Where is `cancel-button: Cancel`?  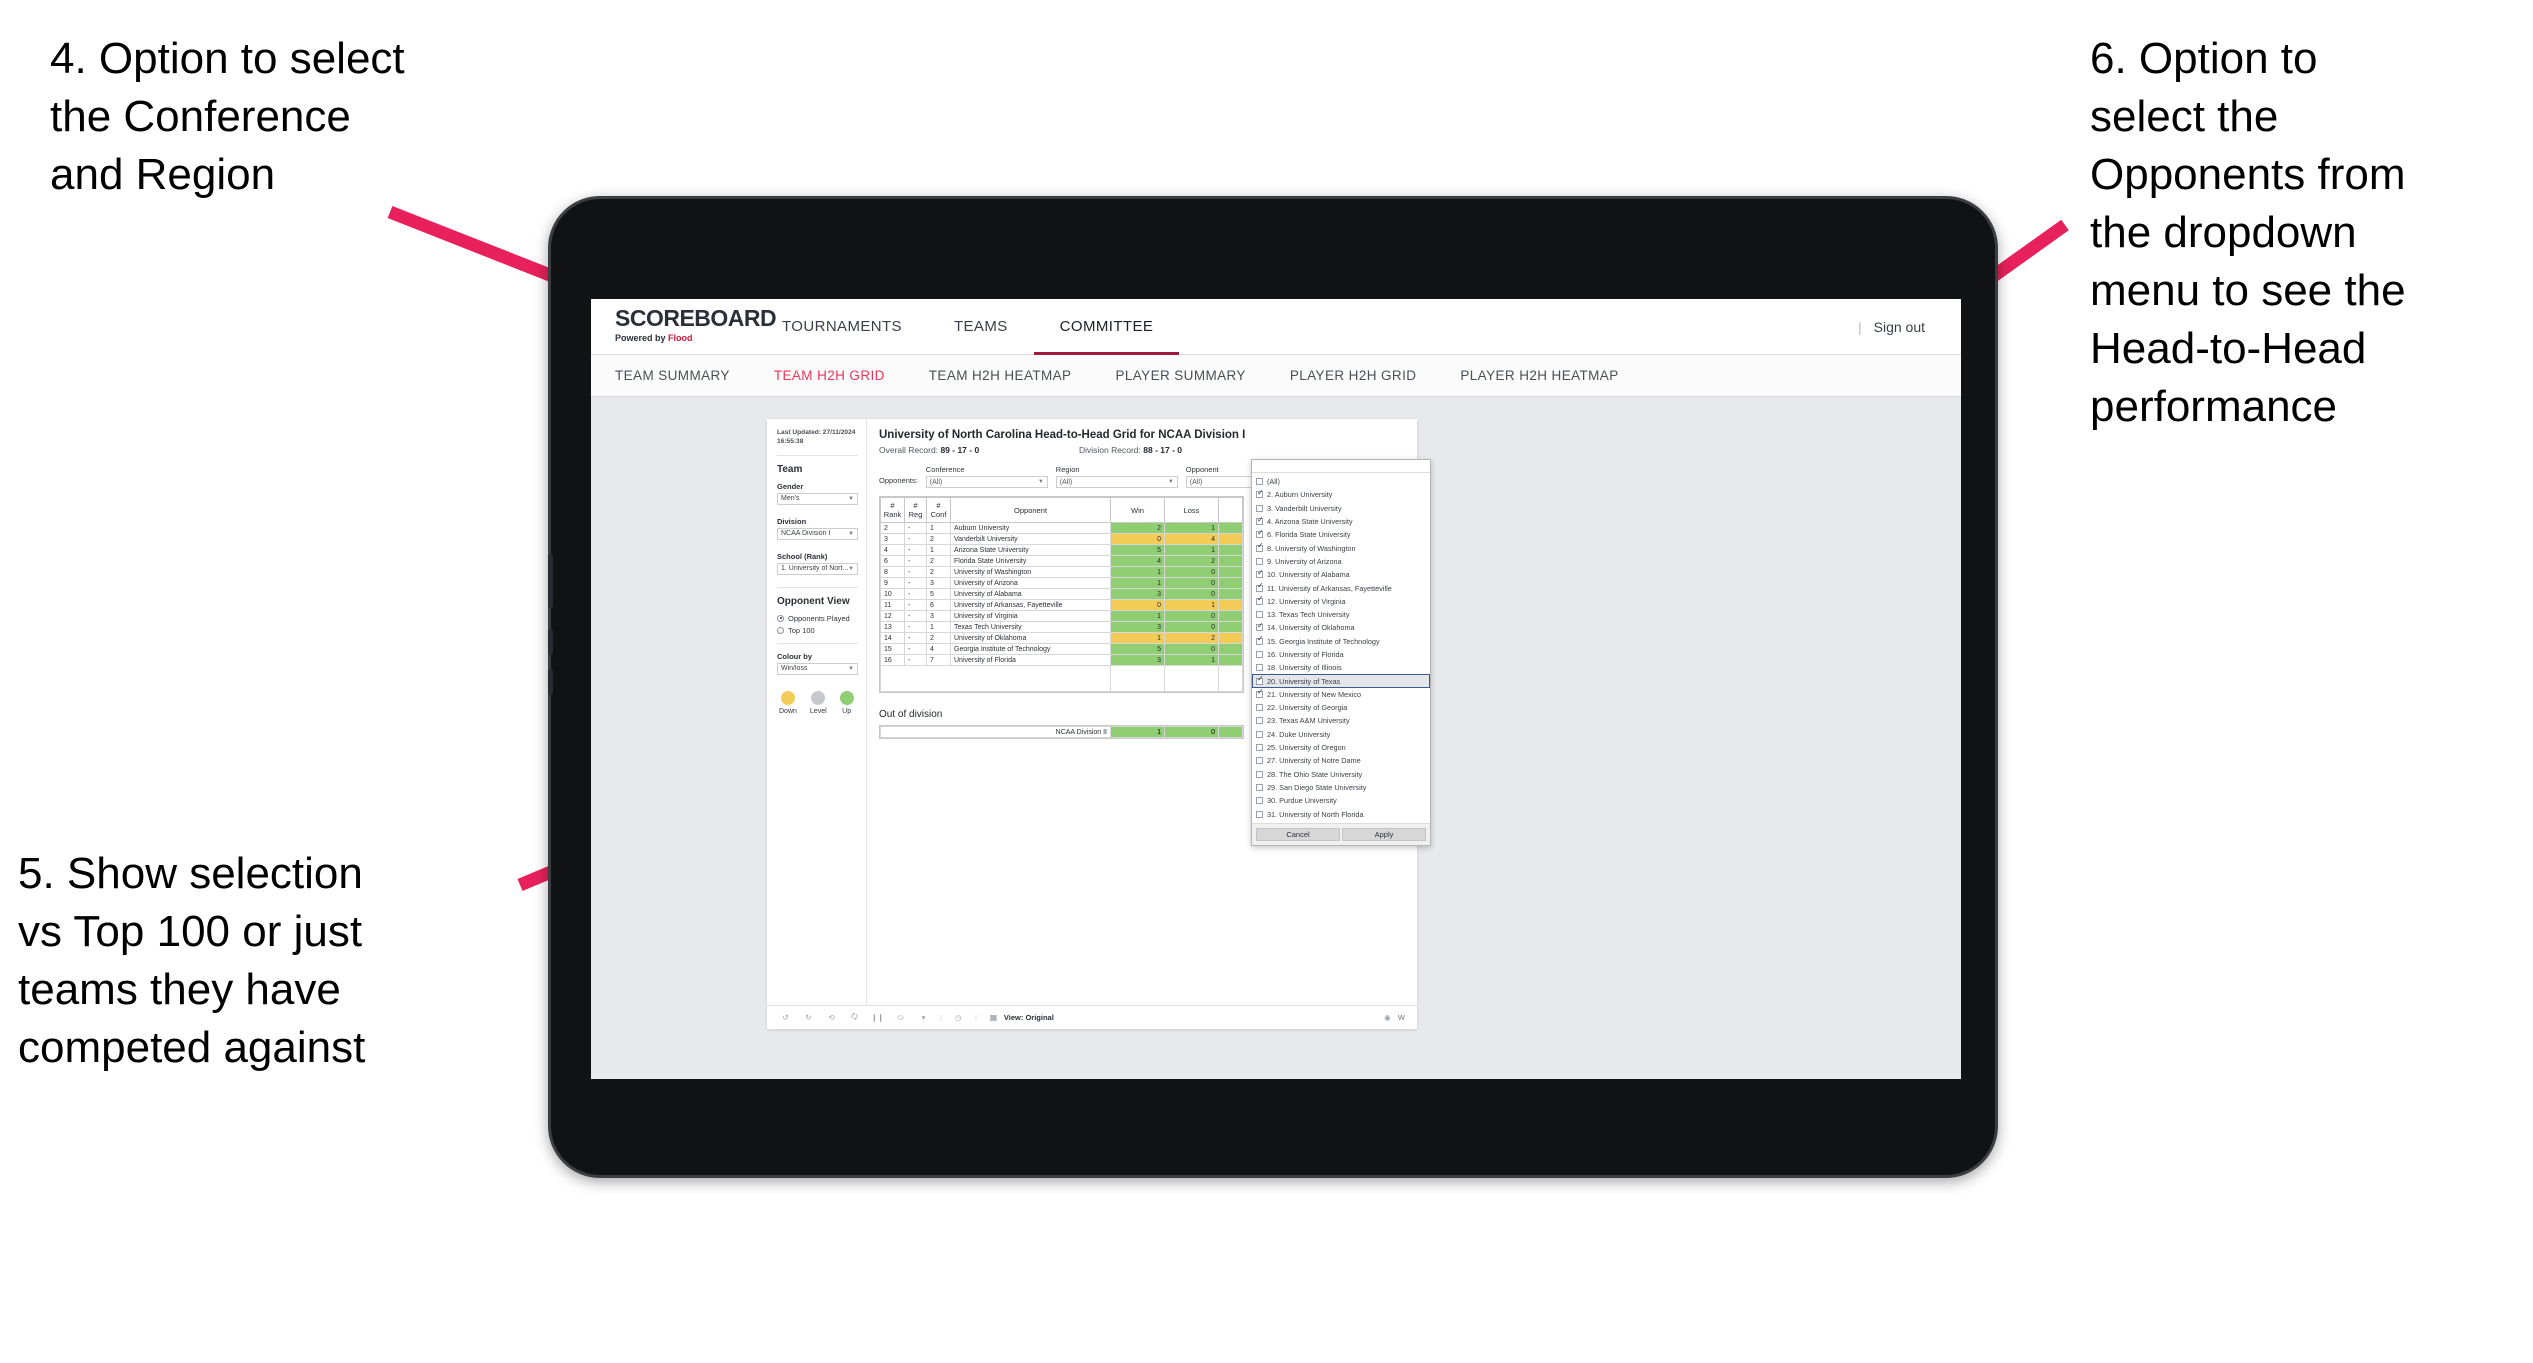 cancel-button: Cancel is located at coordinates (1298, 834).